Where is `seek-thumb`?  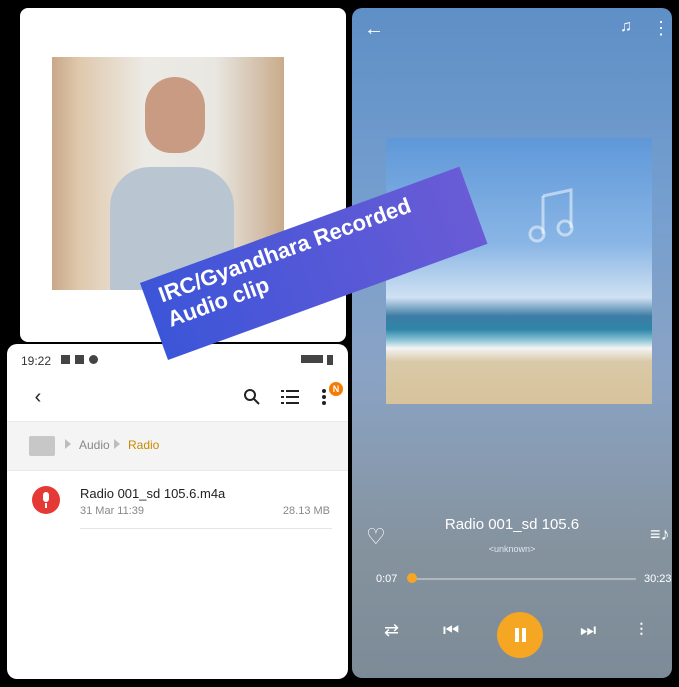 seek-thumb is located at coordinates (411, 578).